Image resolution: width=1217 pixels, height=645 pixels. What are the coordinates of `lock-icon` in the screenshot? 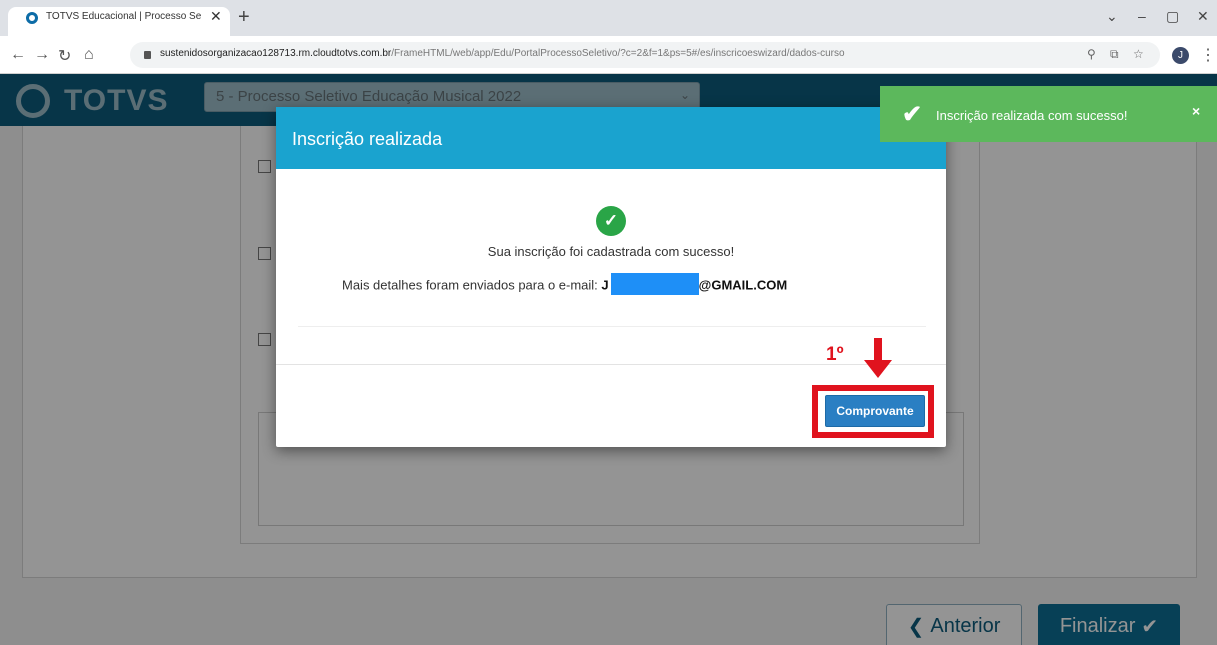 It's located at (147, 55).